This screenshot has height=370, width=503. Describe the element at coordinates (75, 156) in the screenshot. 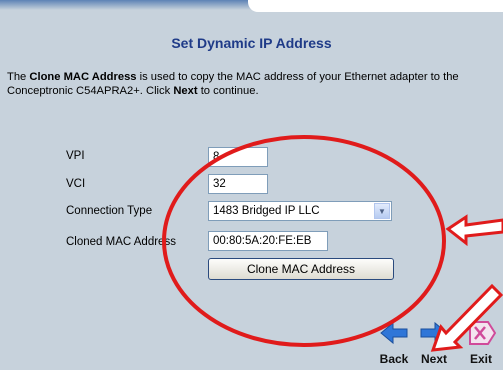

I see `vpi-label: VPI` at that location.